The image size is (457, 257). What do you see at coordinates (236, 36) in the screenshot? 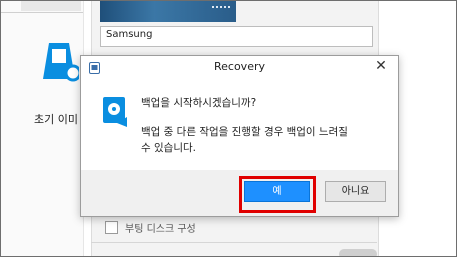
I see `device-name-field: Samsung` at bounding box center [236, 36].